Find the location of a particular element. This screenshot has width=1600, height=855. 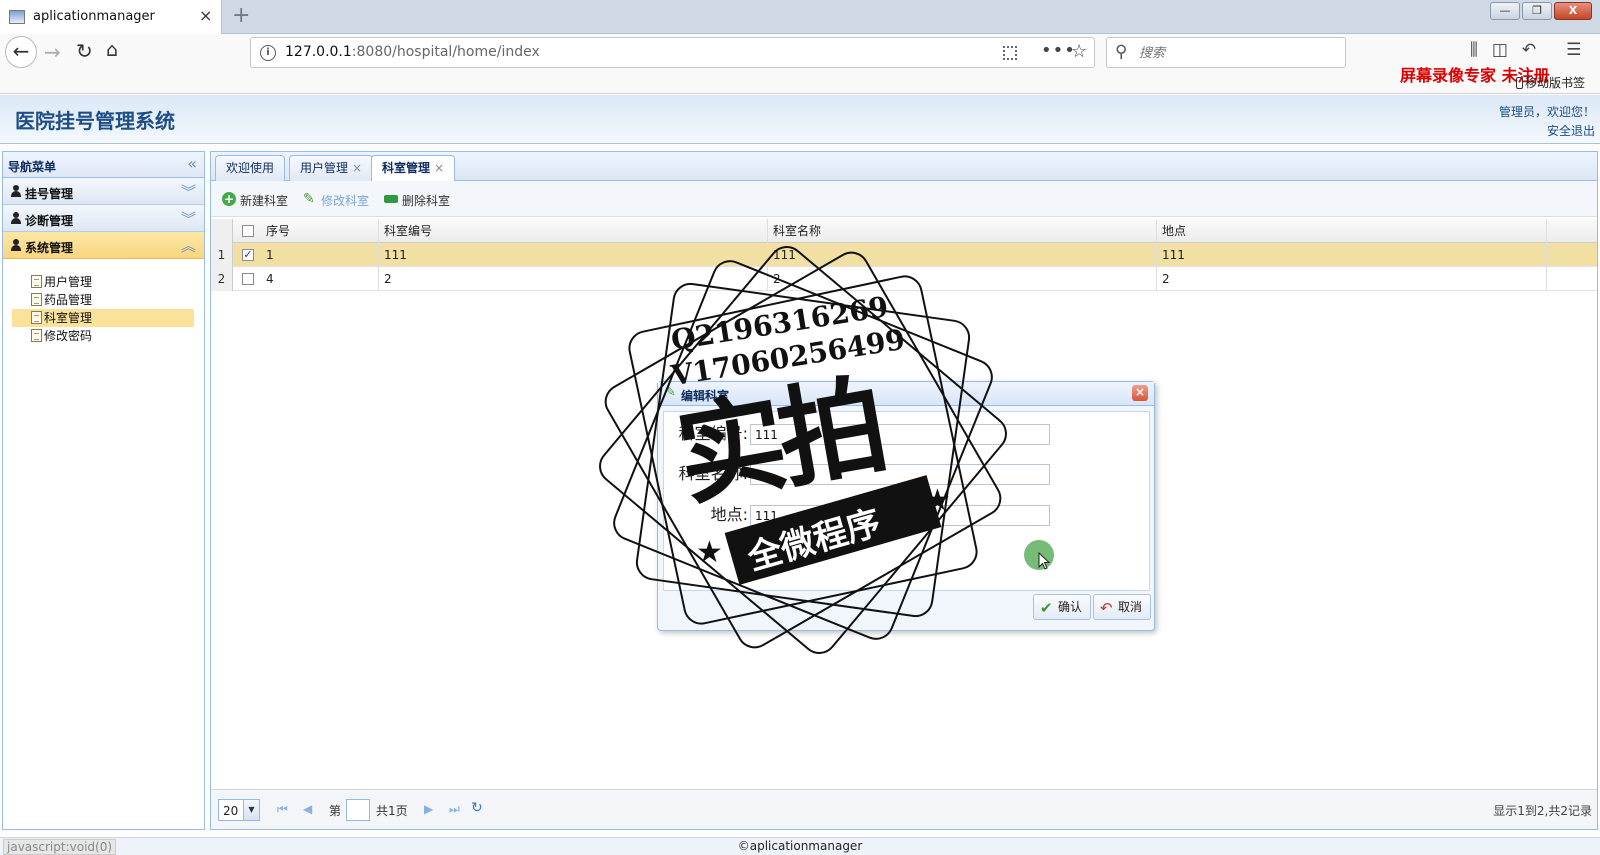

confirm-button: ✔ 确认 is located at coordinates (1062, 607).